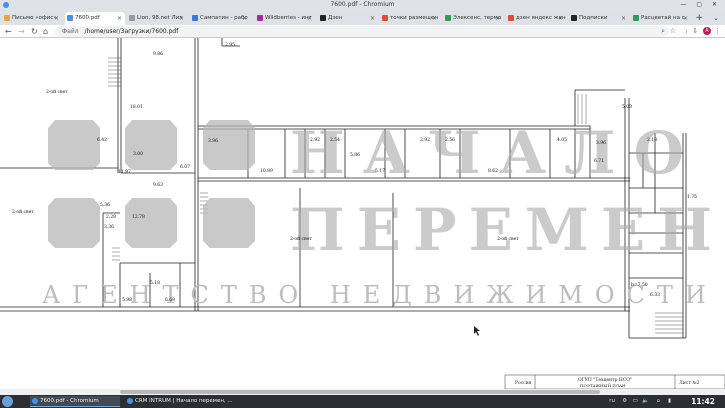  Describe the element at coordinates (380, 295) in the screenshot. I see `watermark-line3: АГЕНТСТВО НЕДВИЖИМОСТИ` at that location.